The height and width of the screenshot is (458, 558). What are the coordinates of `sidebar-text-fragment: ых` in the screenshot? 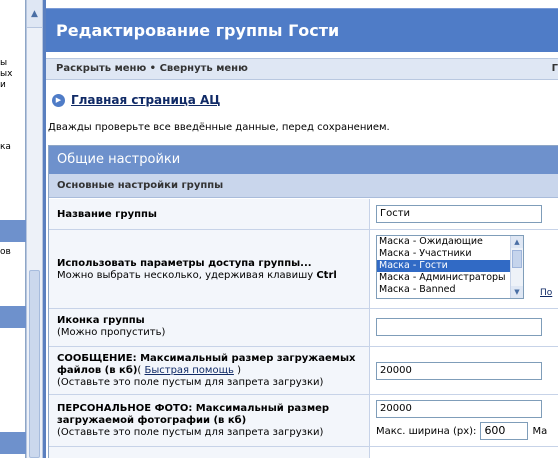 It's located at (6, 74).